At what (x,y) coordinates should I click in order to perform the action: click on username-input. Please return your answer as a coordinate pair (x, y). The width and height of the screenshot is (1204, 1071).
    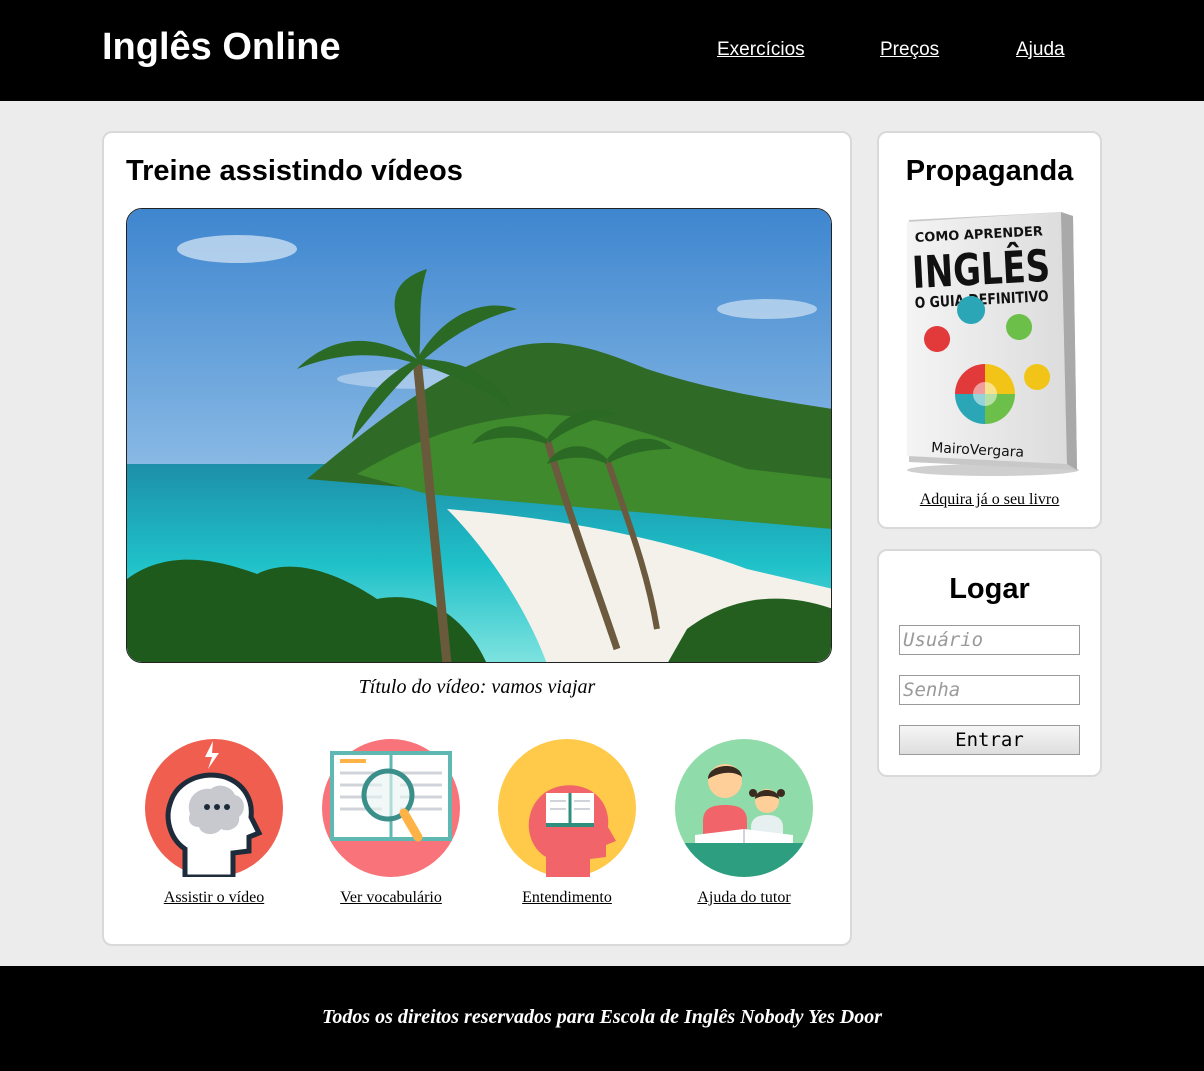
    Looking at the image, I should click on (989, 640).